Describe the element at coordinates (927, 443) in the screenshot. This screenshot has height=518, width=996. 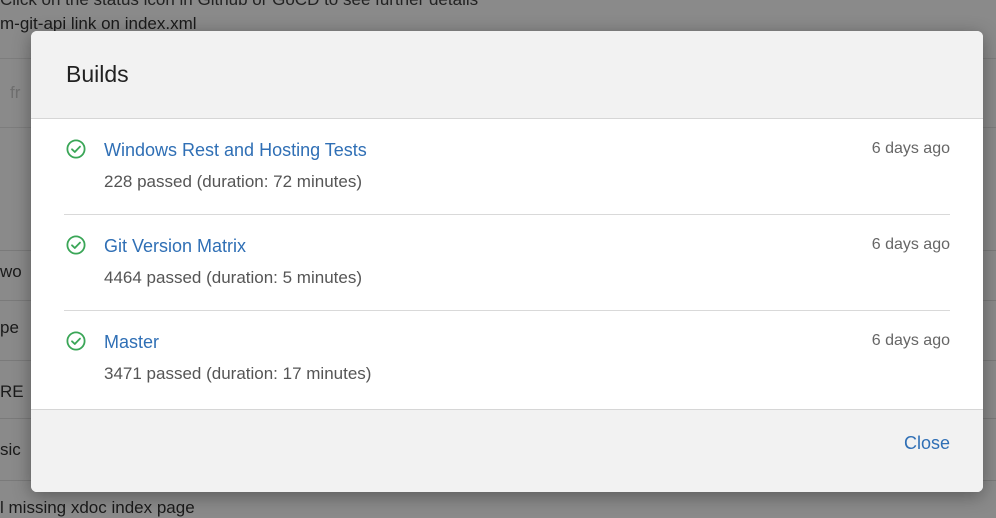
I see `close-button: Close` at that location.